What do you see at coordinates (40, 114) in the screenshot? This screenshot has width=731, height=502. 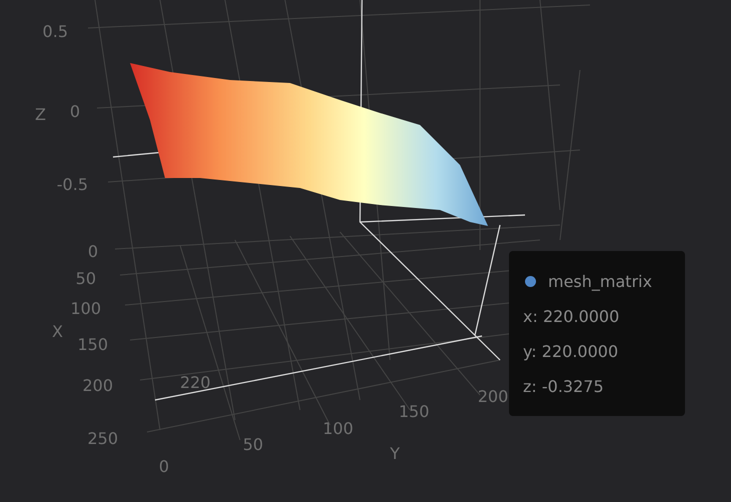 I see `axis-title: Z` at bounding box center [40, 114].